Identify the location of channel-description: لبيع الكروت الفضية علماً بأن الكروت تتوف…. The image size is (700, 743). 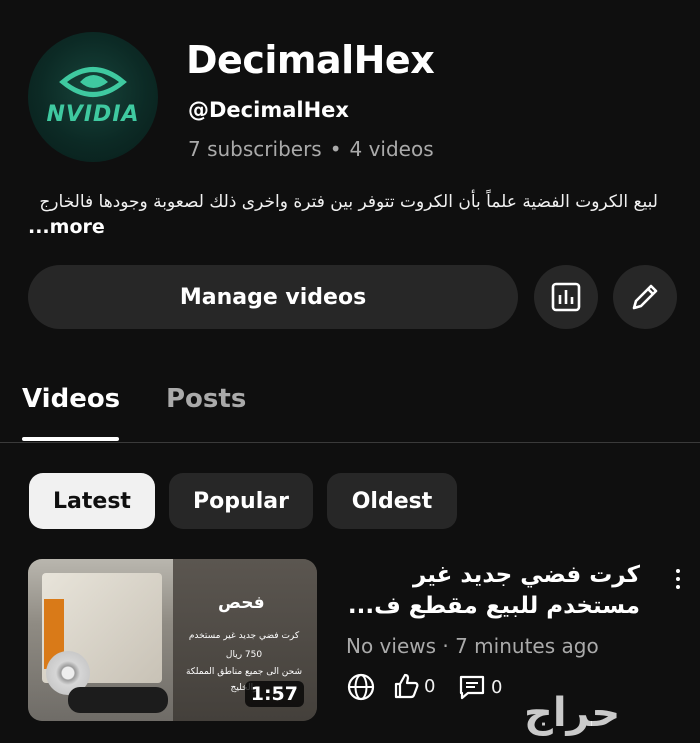
(343, 202).